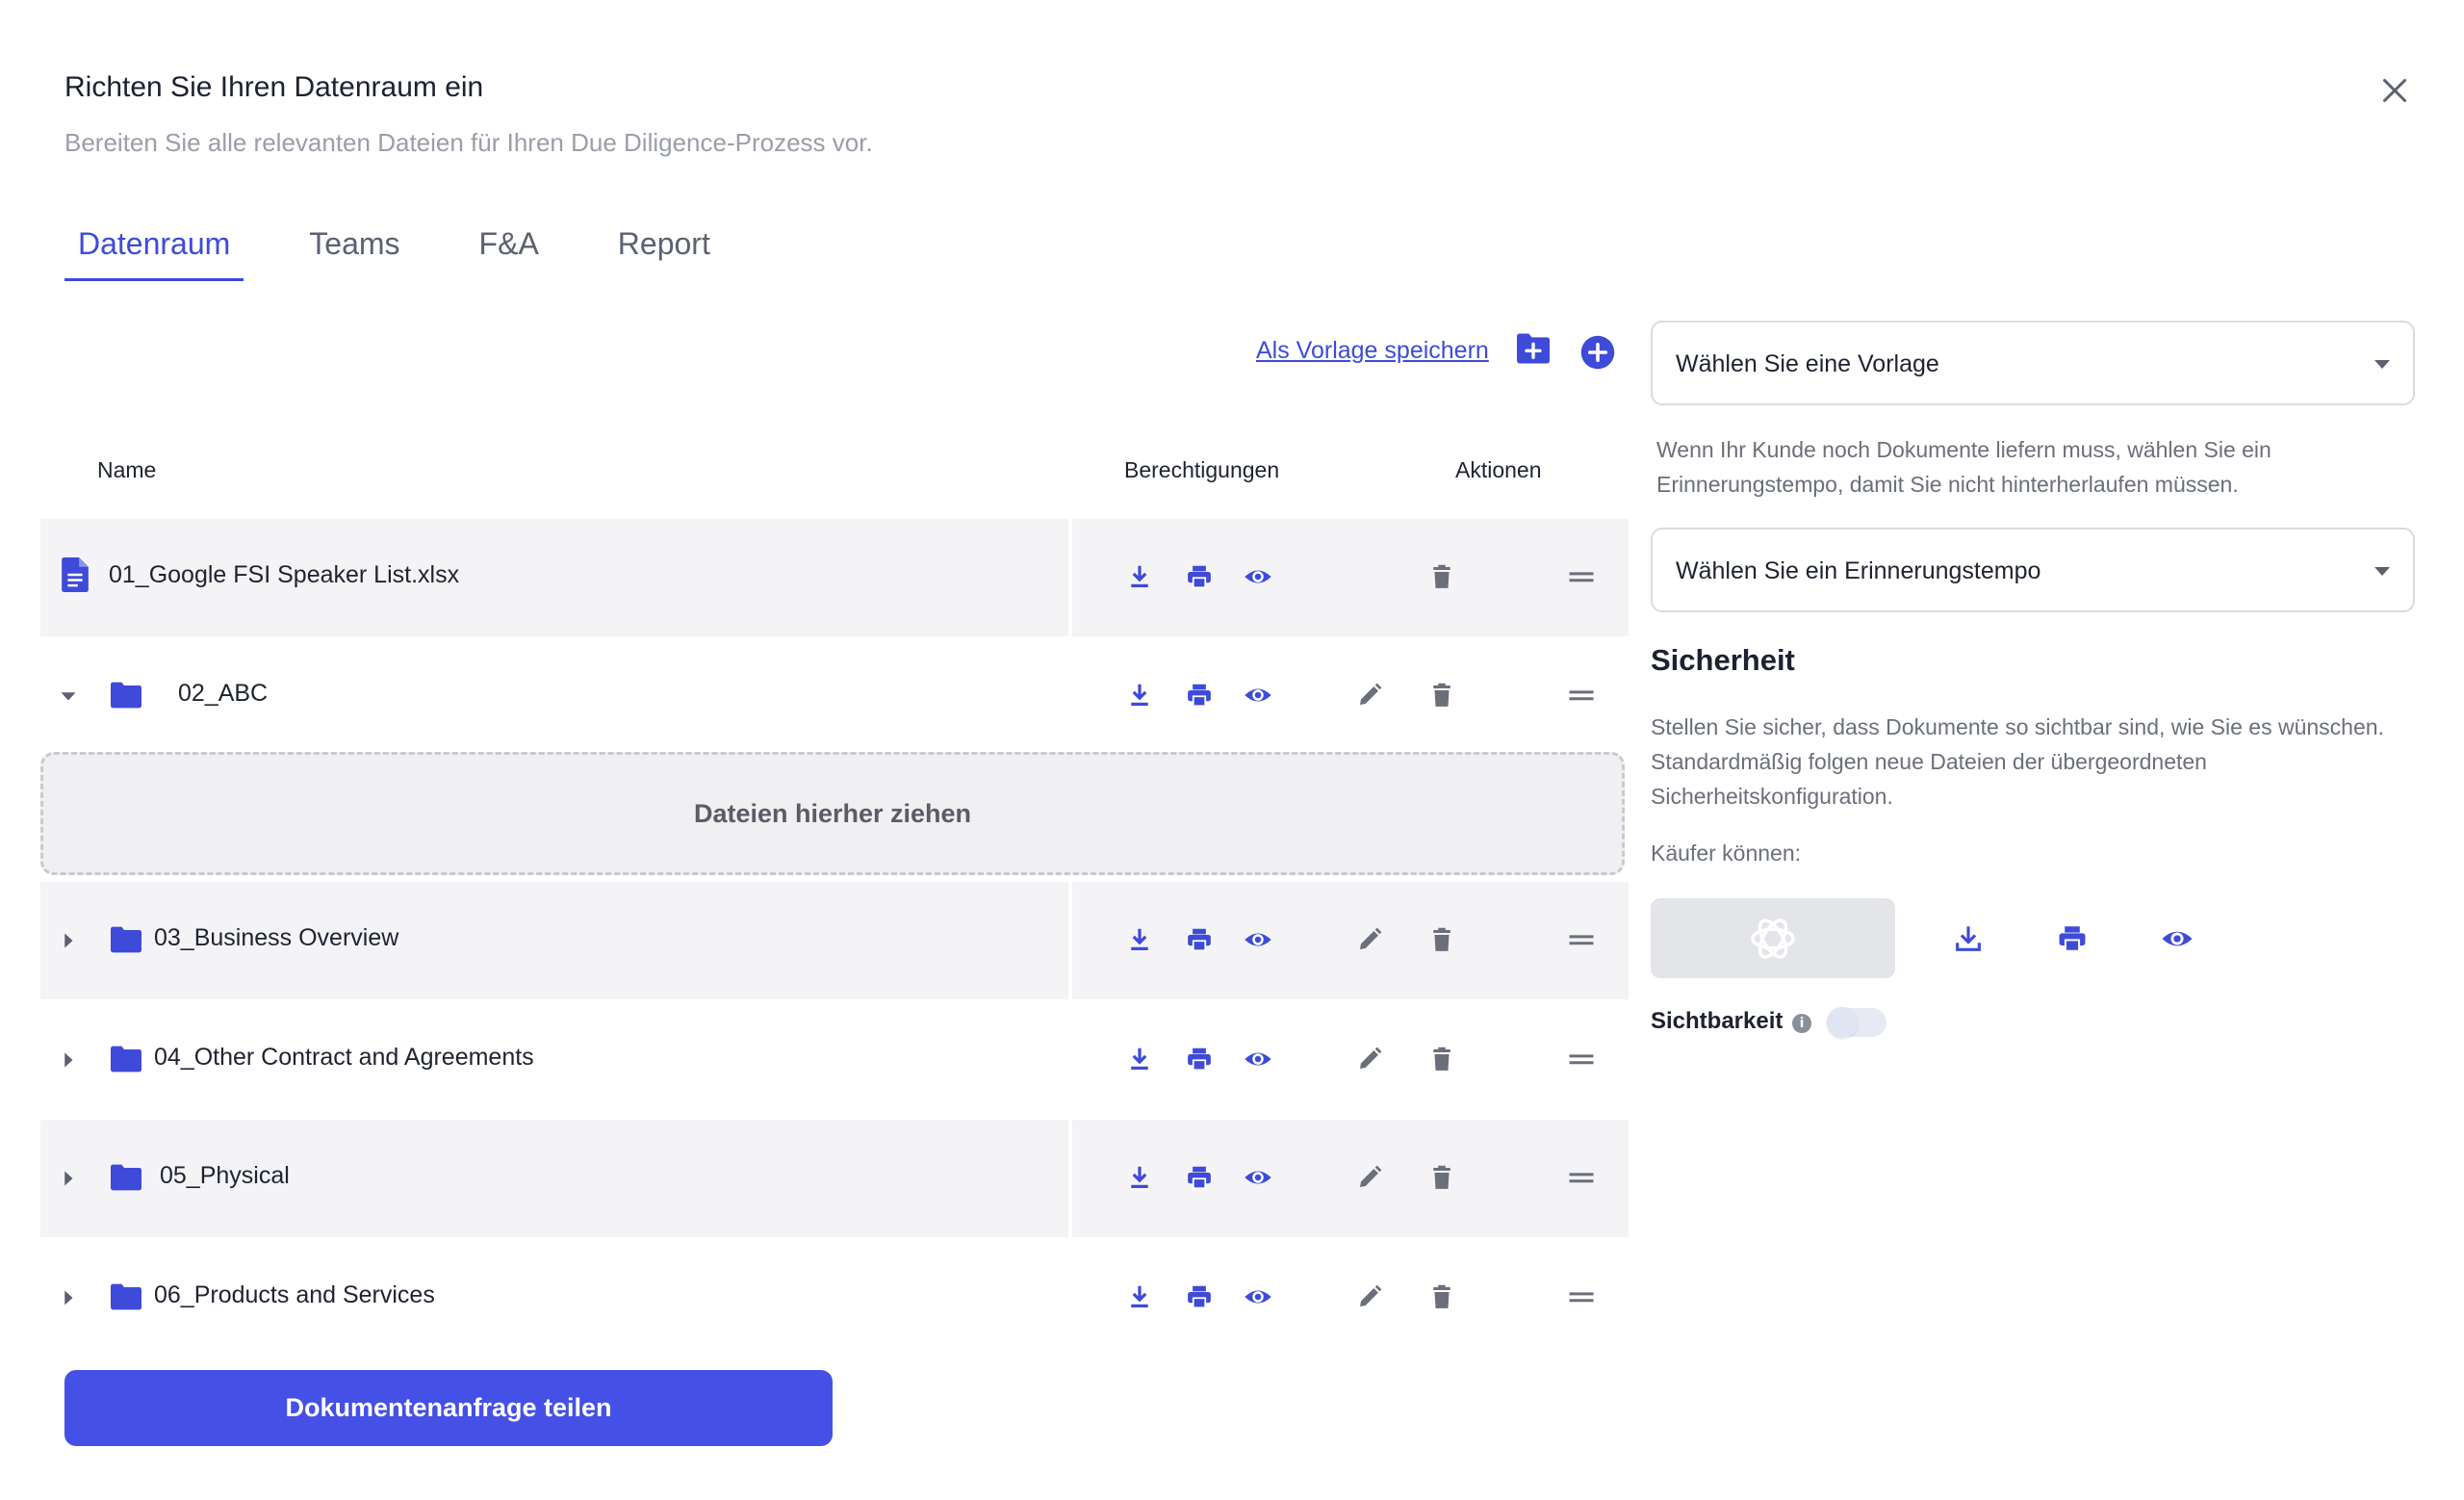 The image size is (2464, 1500). I want to click on visibility-toggle, so click(1856, 1022).